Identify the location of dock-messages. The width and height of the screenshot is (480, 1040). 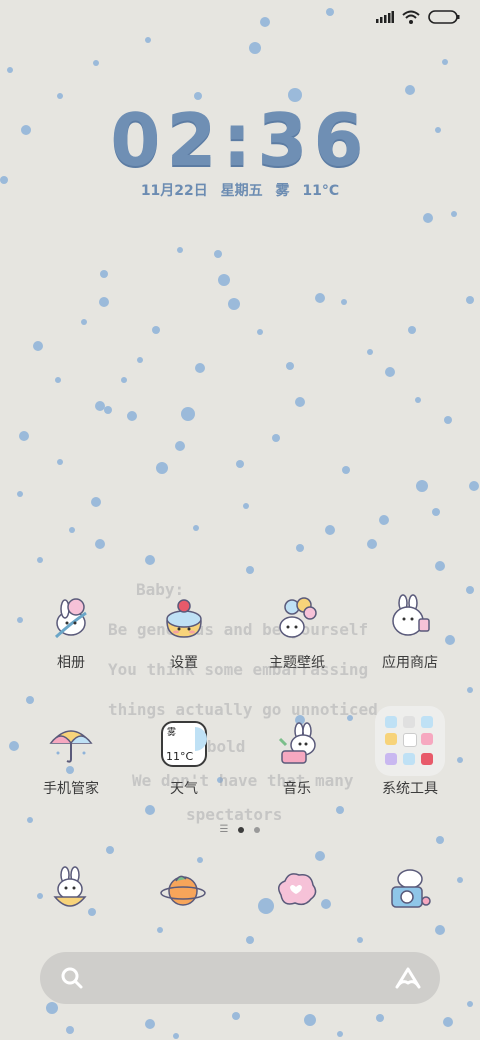
(296, 890).